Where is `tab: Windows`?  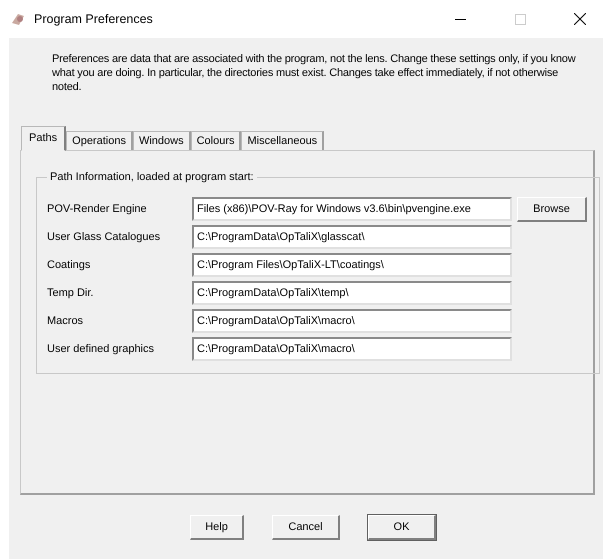 tab: Windows is located at coordinates (161, 140).